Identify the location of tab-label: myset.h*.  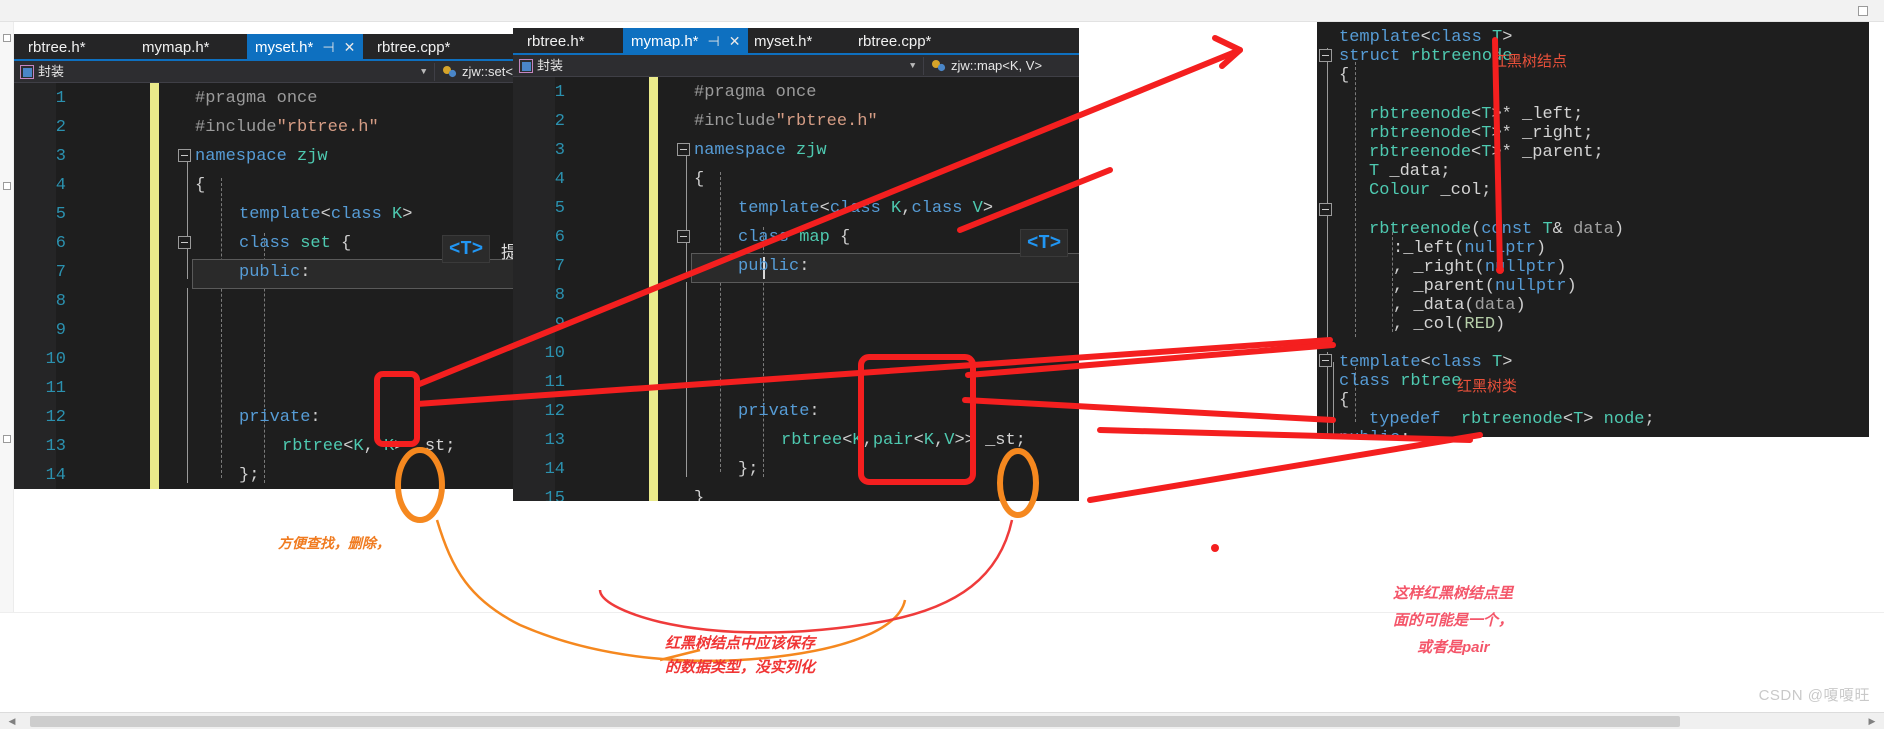
(284, 47).